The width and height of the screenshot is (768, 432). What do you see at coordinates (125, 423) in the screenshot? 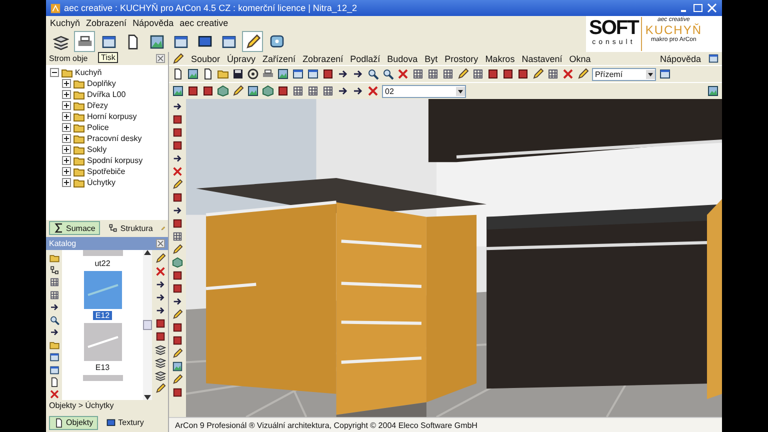
I see `panel-tab: Textury` at bounding box center [125, 423].